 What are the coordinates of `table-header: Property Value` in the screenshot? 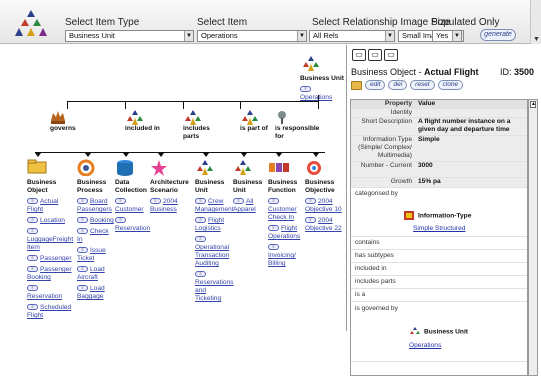 It's located at (439, 104).